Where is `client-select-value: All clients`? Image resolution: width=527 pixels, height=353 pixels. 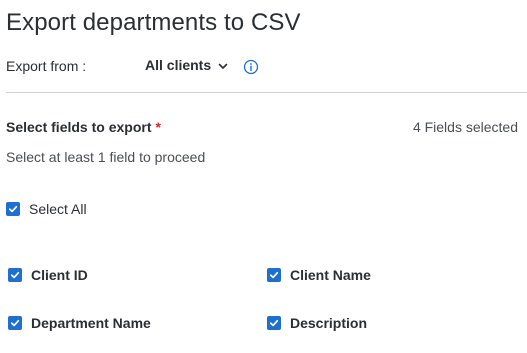
client-select-value: All clients is located at coordinates (178, 65).